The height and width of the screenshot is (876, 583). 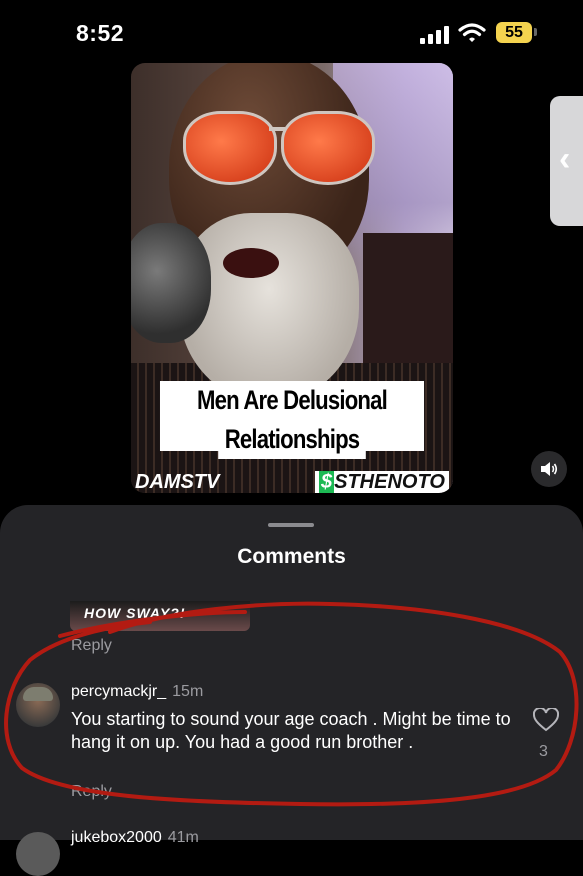 I want to click on avatar-cap, so click(x=38, y=694).